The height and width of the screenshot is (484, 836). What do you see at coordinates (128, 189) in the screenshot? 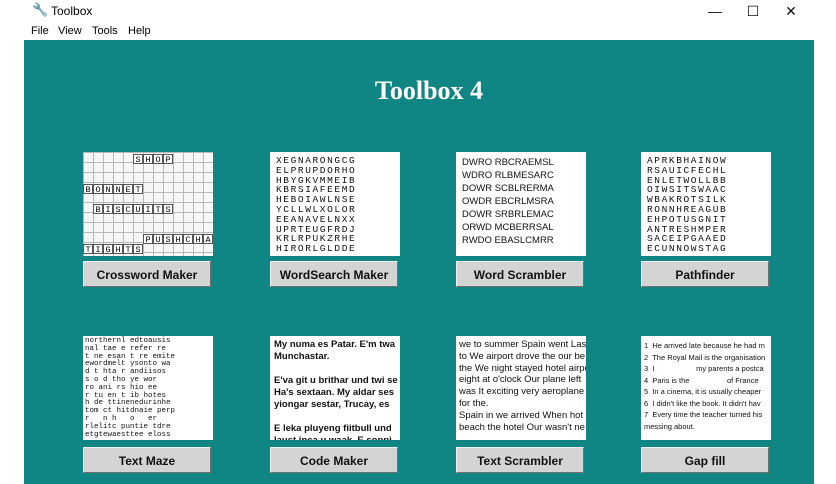
I see `crossword-cell: E` at bounding box center [128, 189].